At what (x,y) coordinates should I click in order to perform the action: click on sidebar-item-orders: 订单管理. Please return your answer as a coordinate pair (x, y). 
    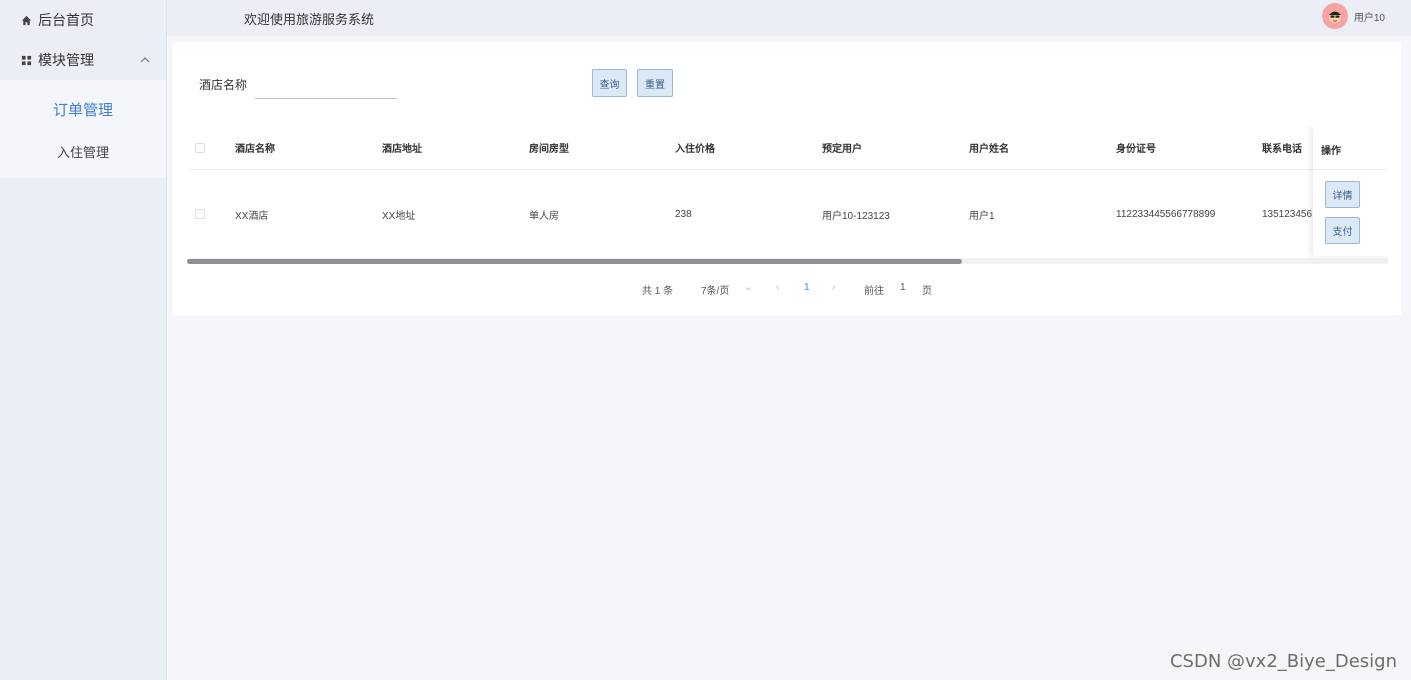
    Looking at the image, I should click on (83, 109).